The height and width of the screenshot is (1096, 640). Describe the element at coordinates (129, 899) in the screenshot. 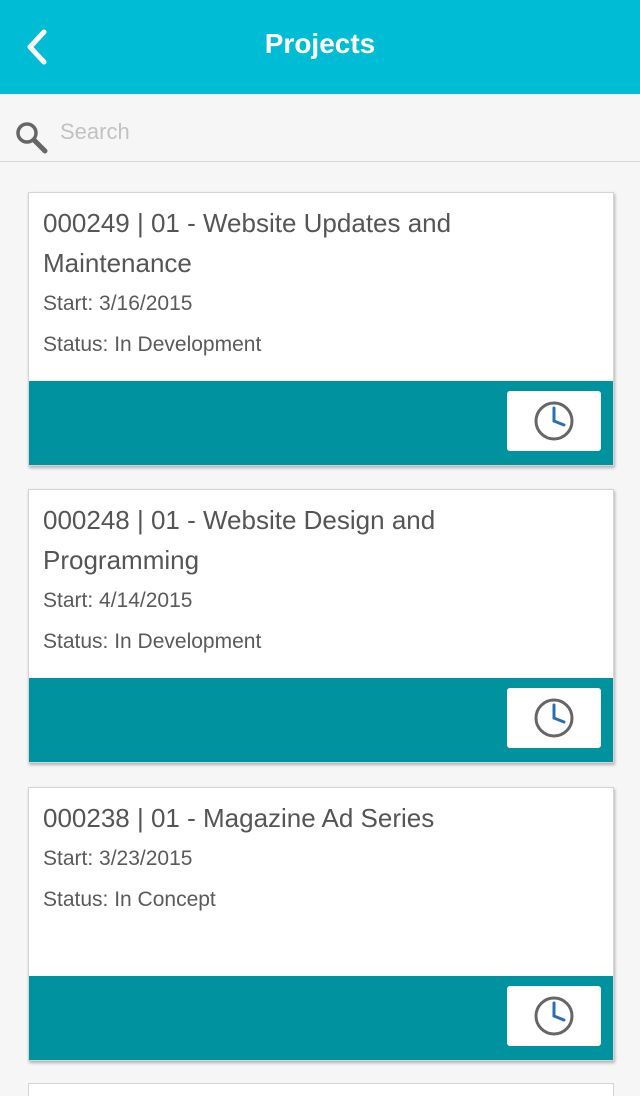

I see `project-status: Status: In Concept` at that location.